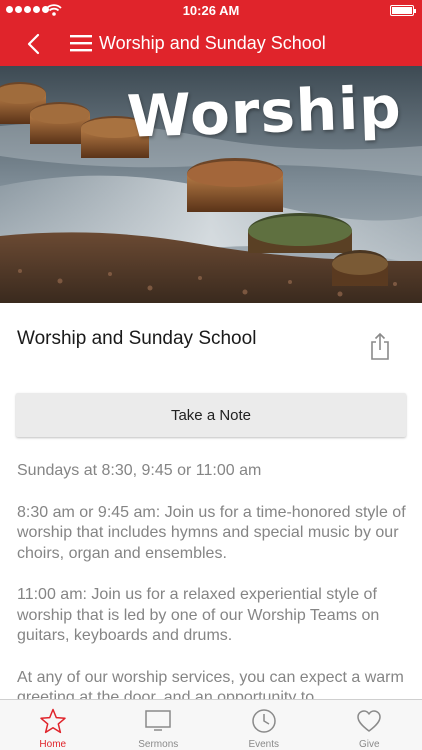  I want to click on tab-home: Home, so click(53, 725).